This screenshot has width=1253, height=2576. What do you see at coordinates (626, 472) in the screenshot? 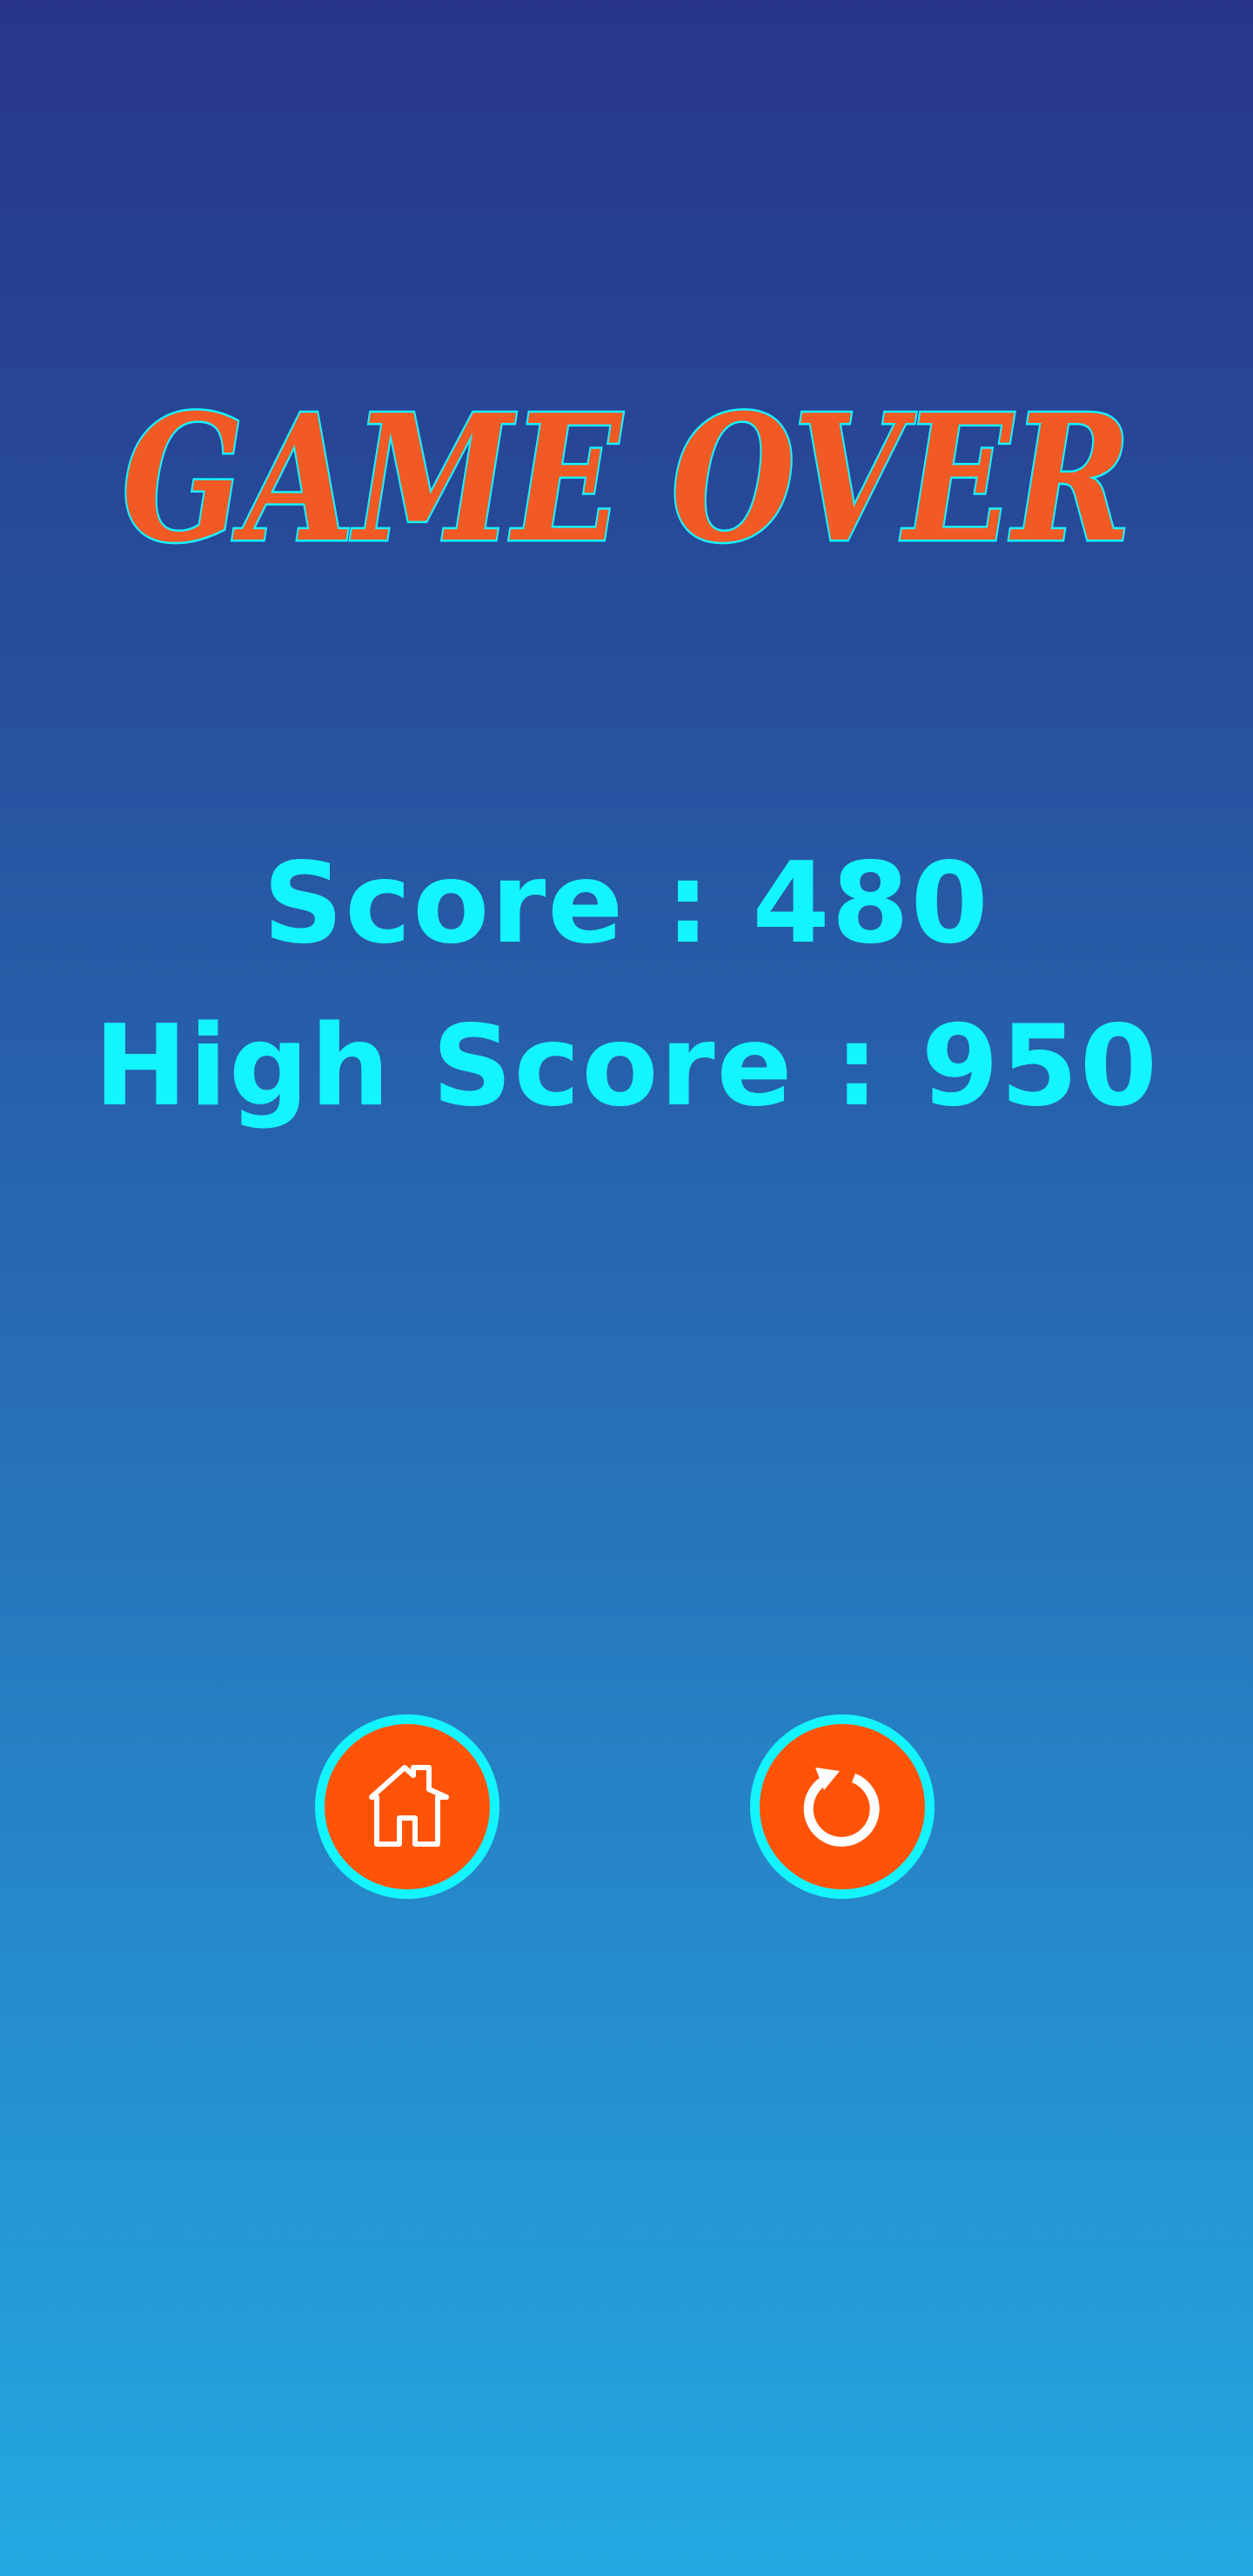
I see `game-over-title-text: GAME OVER` at bounding box center [626, 472].